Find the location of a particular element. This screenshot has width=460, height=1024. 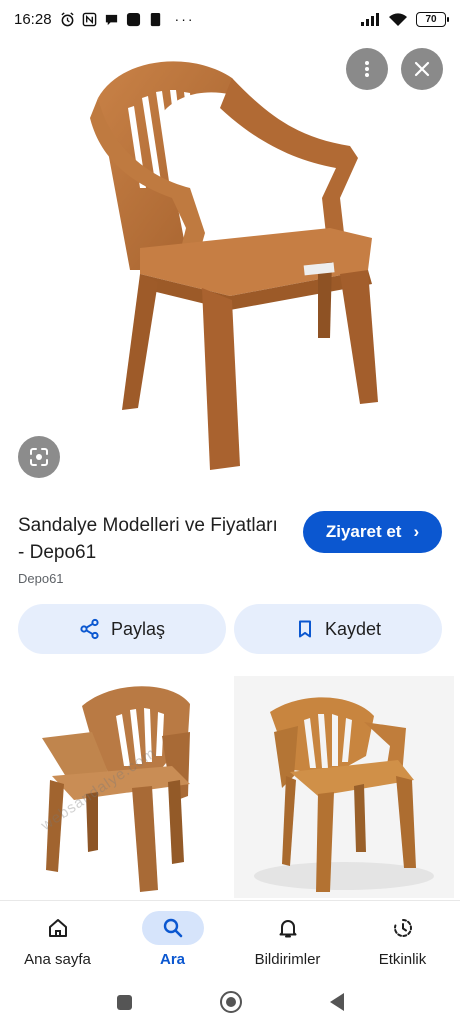

nav-activity: Etkinlik is located at coordinates (402, 940).